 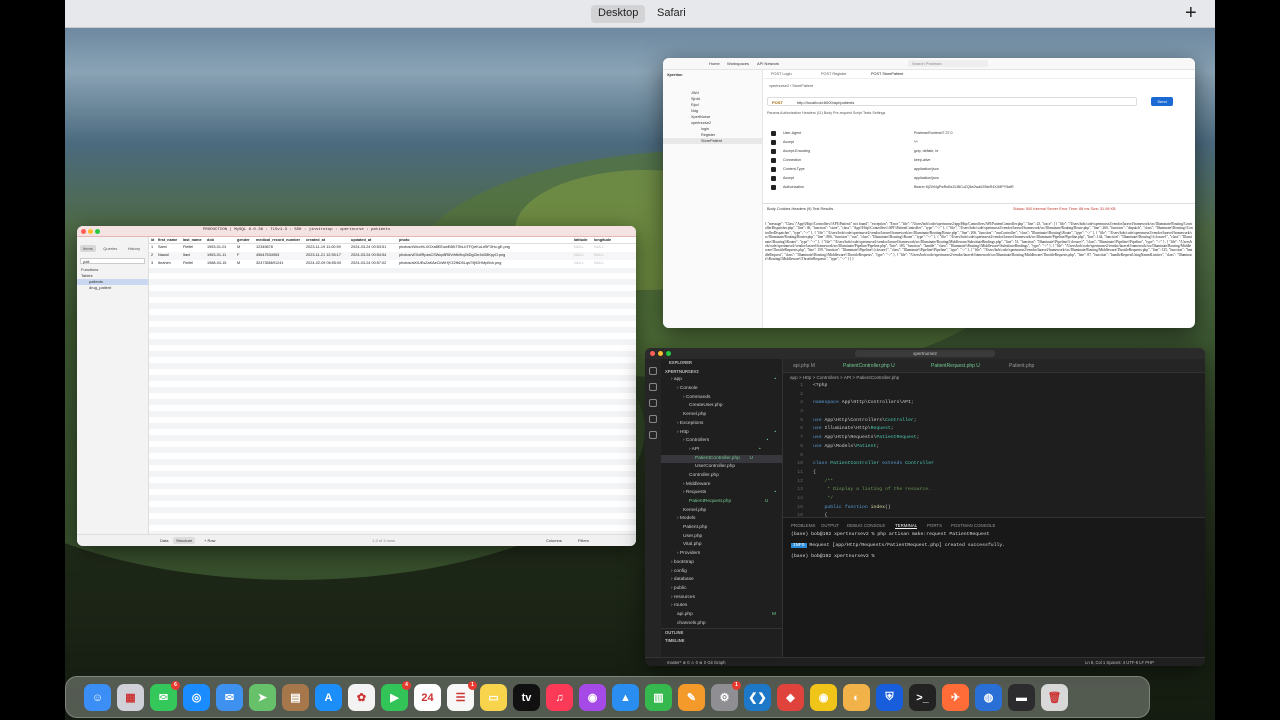 What do you see at coordinates (1054, 697) in the screenshot?
I see `trash-icon: 🗑` at bounding box center [1054, 697].